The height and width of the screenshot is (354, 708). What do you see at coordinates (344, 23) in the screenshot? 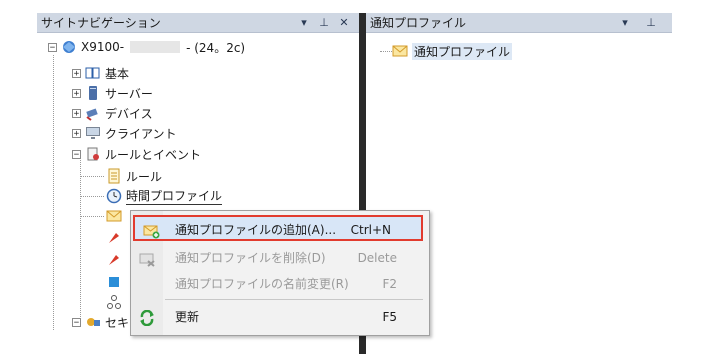
I see `close-button: ✕` at bounding box center [344, 23].